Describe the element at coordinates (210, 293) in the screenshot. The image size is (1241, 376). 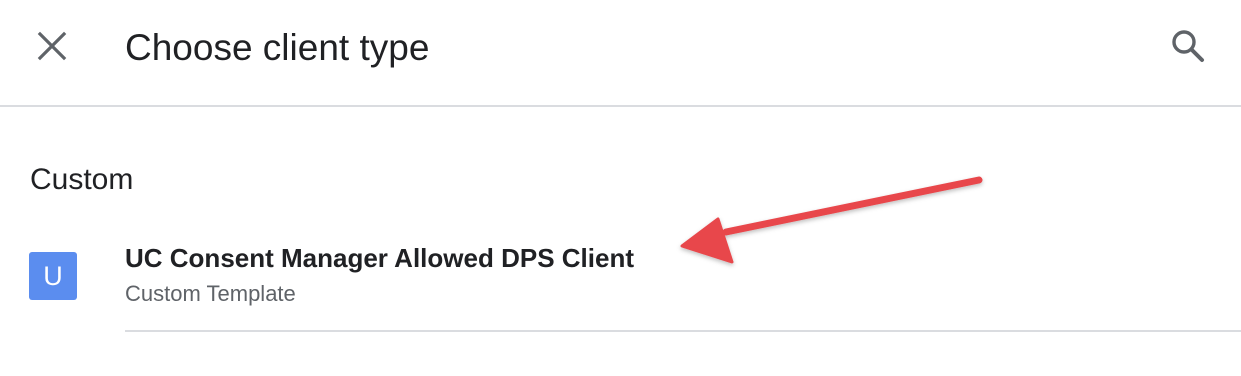
I see `item-subtitle: Custom Template` at that location.